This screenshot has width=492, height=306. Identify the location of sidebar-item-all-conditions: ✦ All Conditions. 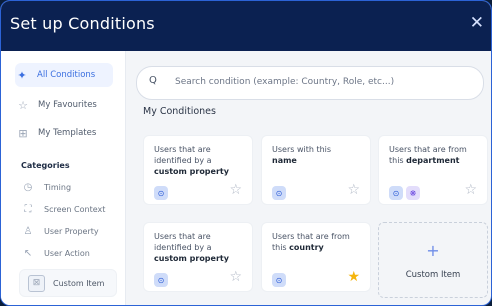
(64, 75).